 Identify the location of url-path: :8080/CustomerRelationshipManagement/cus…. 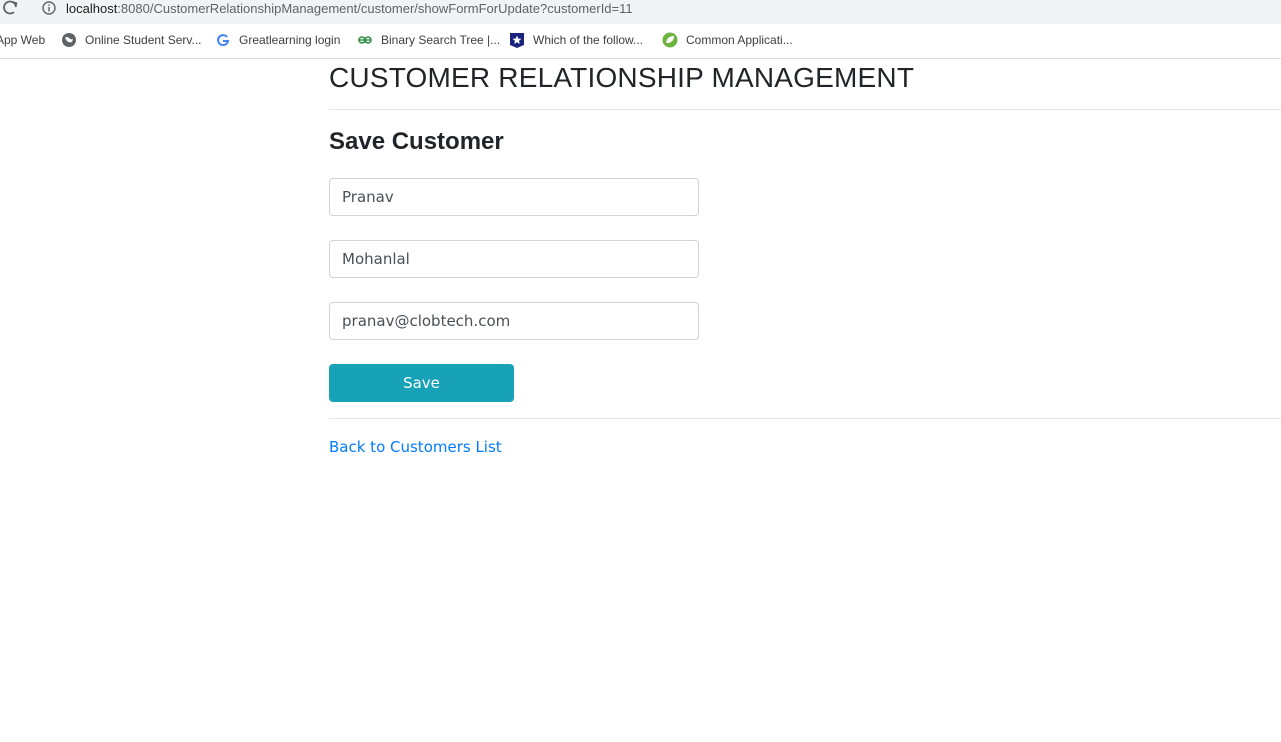
(375, 8).